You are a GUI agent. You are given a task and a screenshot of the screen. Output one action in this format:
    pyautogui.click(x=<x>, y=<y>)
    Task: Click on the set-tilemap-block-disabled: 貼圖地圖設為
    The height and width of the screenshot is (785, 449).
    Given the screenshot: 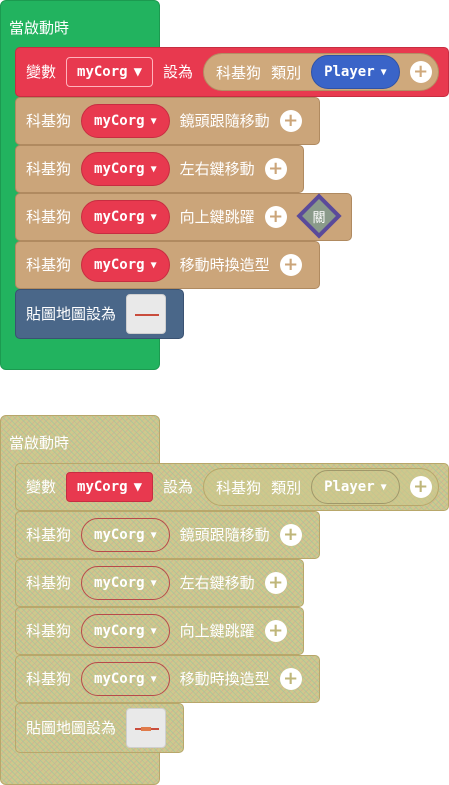 What is the action you would take?
    pyautogui.click(x=99, y=728)
    